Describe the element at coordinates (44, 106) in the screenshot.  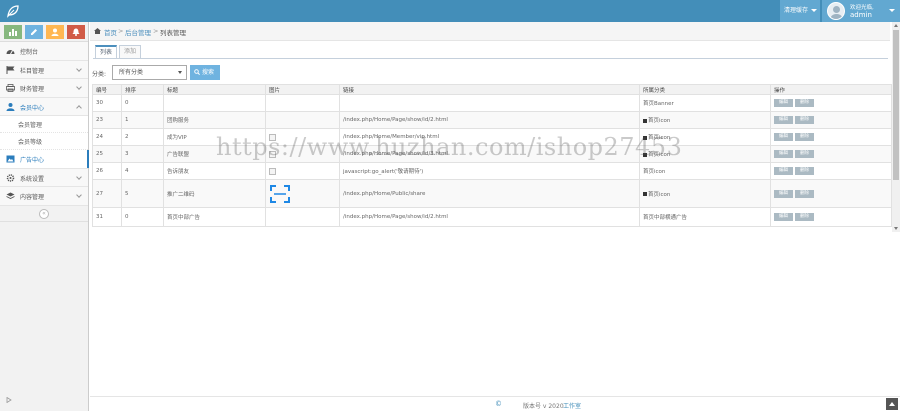
I see `sidebar-item-member-center: 会员中心` at that location.